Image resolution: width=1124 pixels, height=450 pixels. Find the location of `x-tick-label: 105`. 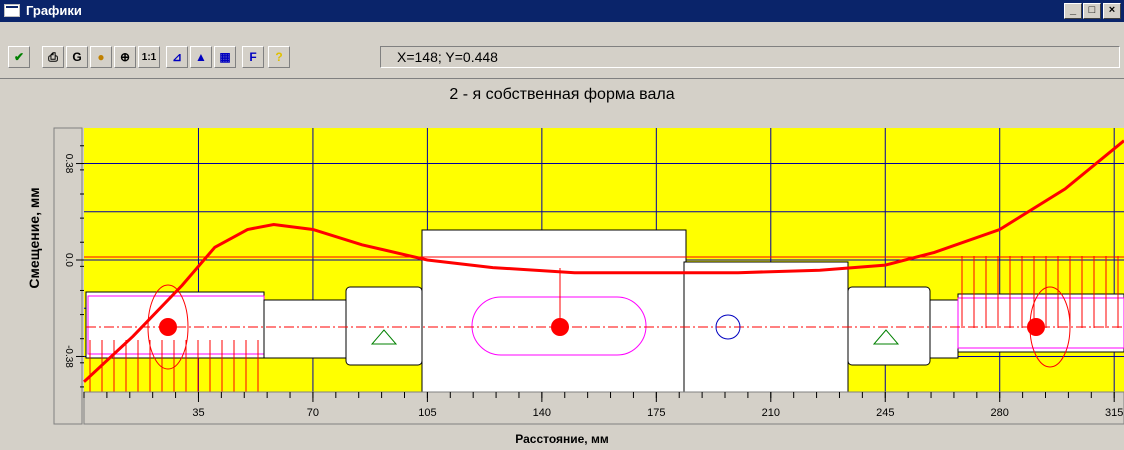

x-tick-label: 105 is located at coordinates (427, 413).